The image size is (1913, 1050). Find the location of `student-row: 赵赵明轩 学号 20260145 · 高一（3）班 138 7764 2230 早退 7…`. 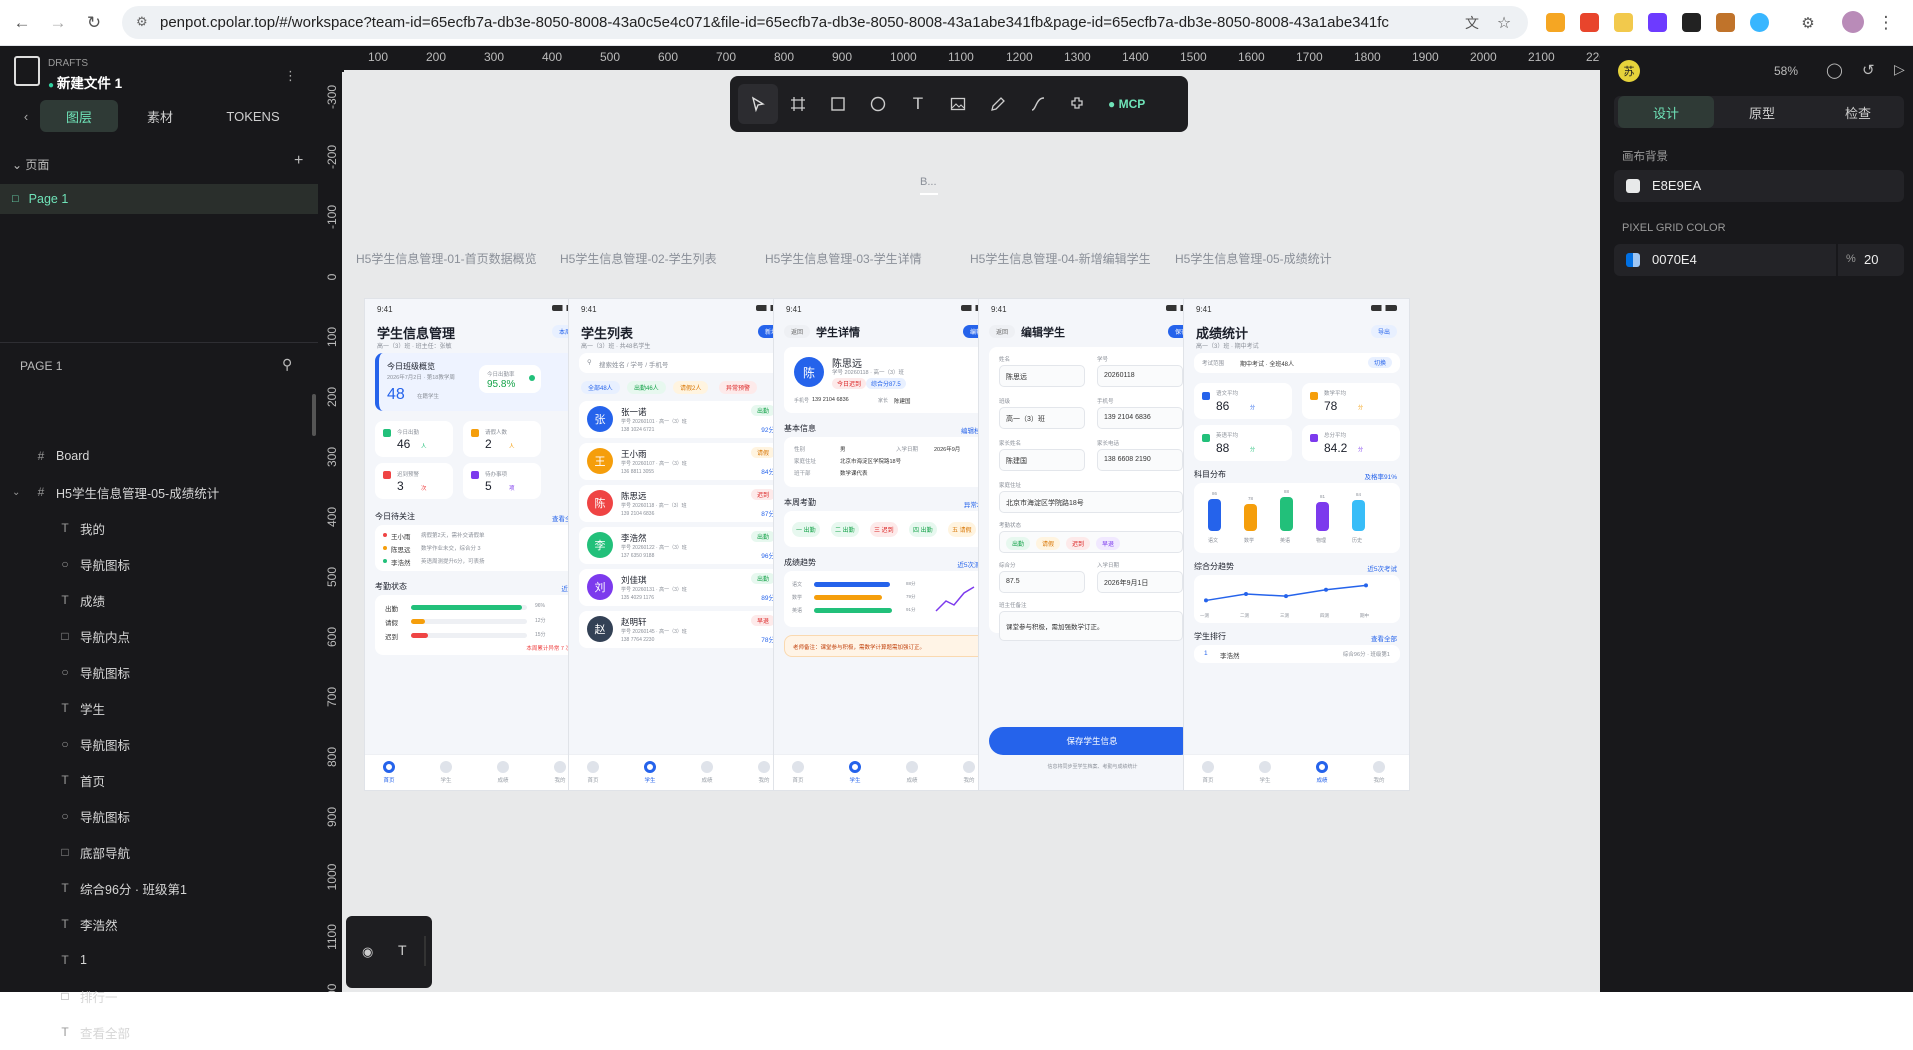

student-row: 赵赵明轩 学号 20260145 · 高一（3）班 138 7764 2230 早退 7… is located at coordinates (682, 629).